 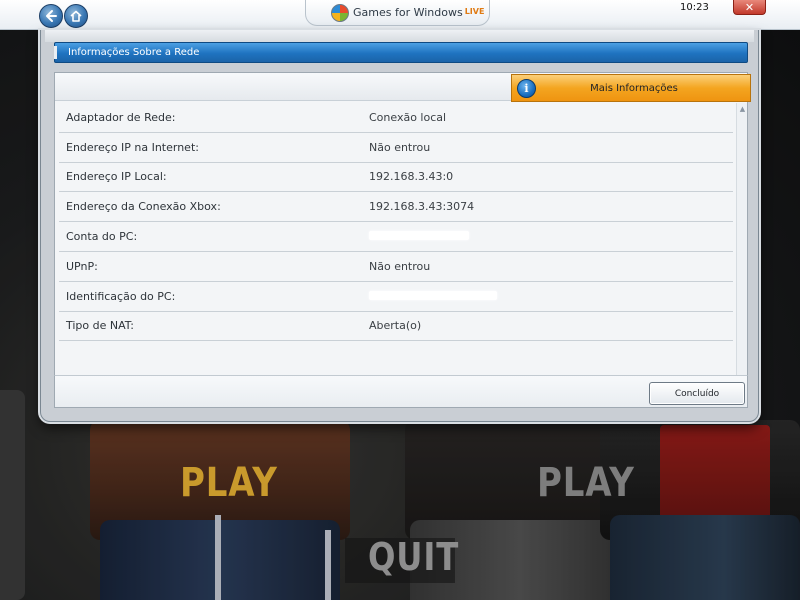 I want to click on scroll-up-arrow-icon: ▲, so click(x=742, y=109).